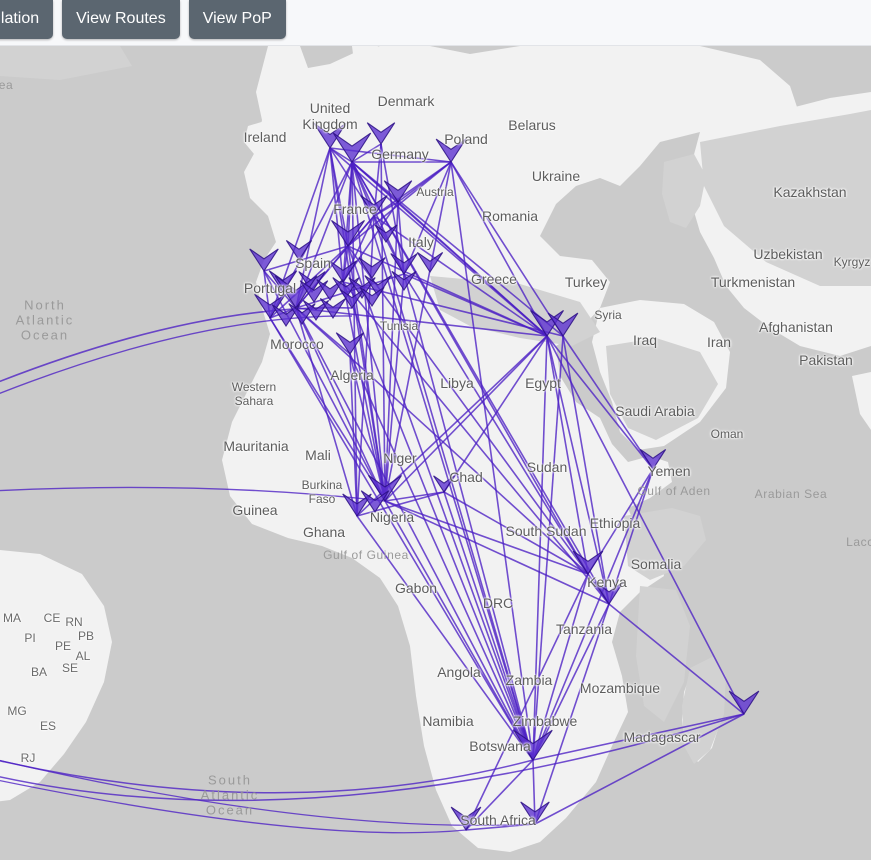 The width and height of the screenshot is (871, 860). What do you see at coordinates (435, 23) in the screenshot?
I see `top-toolbar: ulation View Routes View PoP` at bounding box center [435, 23].